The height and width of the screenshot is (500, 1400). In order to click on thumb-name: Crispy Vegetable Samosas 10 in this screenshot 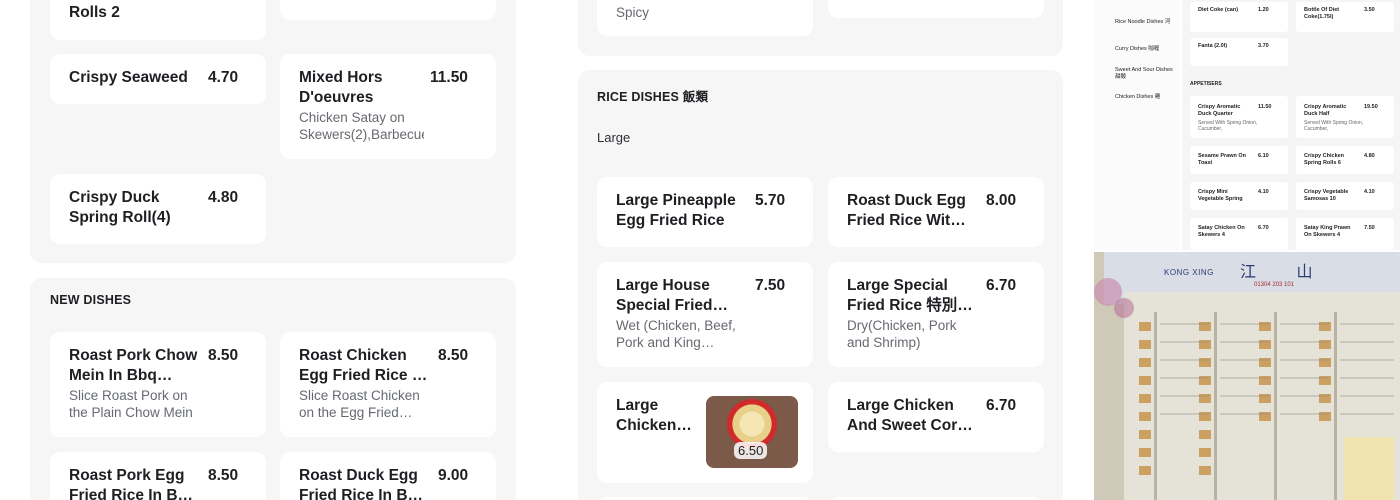, I will do `click(1326, 195)`.